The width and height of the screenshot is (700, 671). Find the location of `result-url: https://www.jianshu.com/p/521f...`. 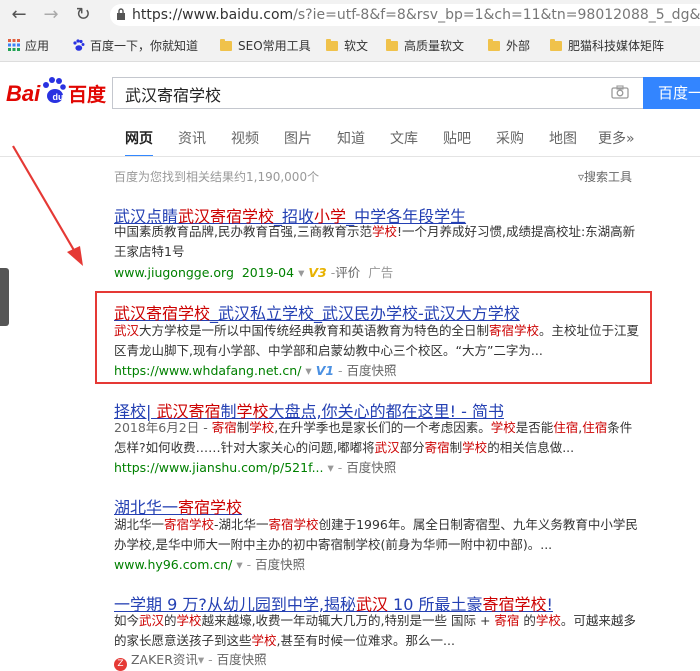

result-url: https://www.jianshu.com/p/521f... is located at coordinates (219, 467).